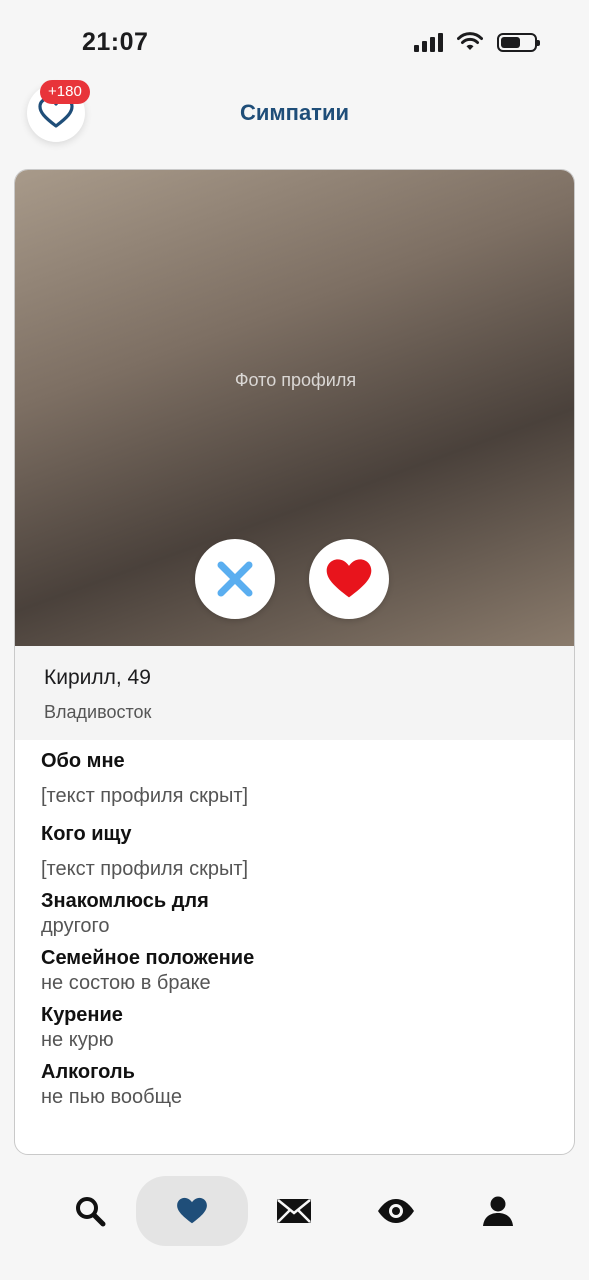 The width and height of the screenshot is (589, 1280). I want to click on user-icon, so click(498, 1211).